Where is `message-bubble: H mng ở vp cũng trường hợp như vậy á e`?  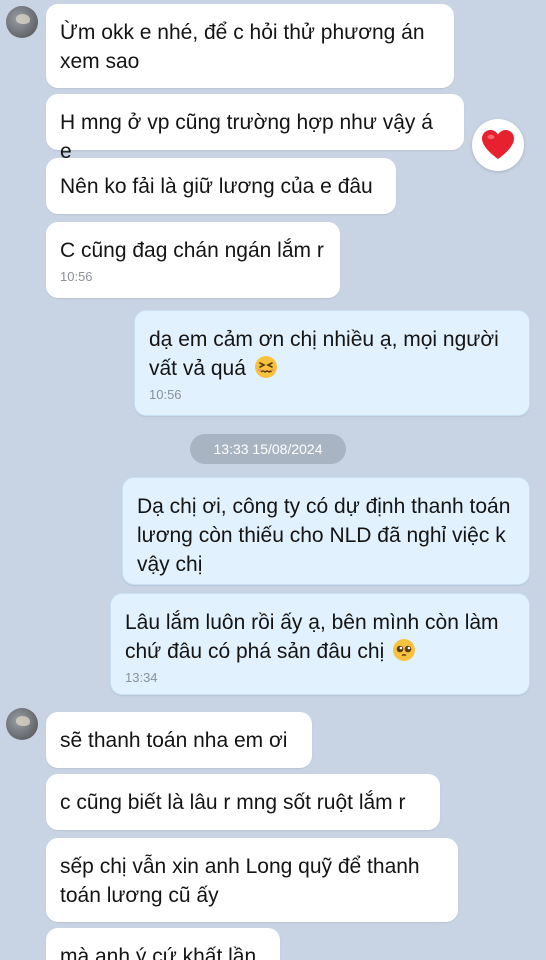
message-bubble: H mng ở vp cũng trường hợp như vậy á e is located at coordinates (255, 128).